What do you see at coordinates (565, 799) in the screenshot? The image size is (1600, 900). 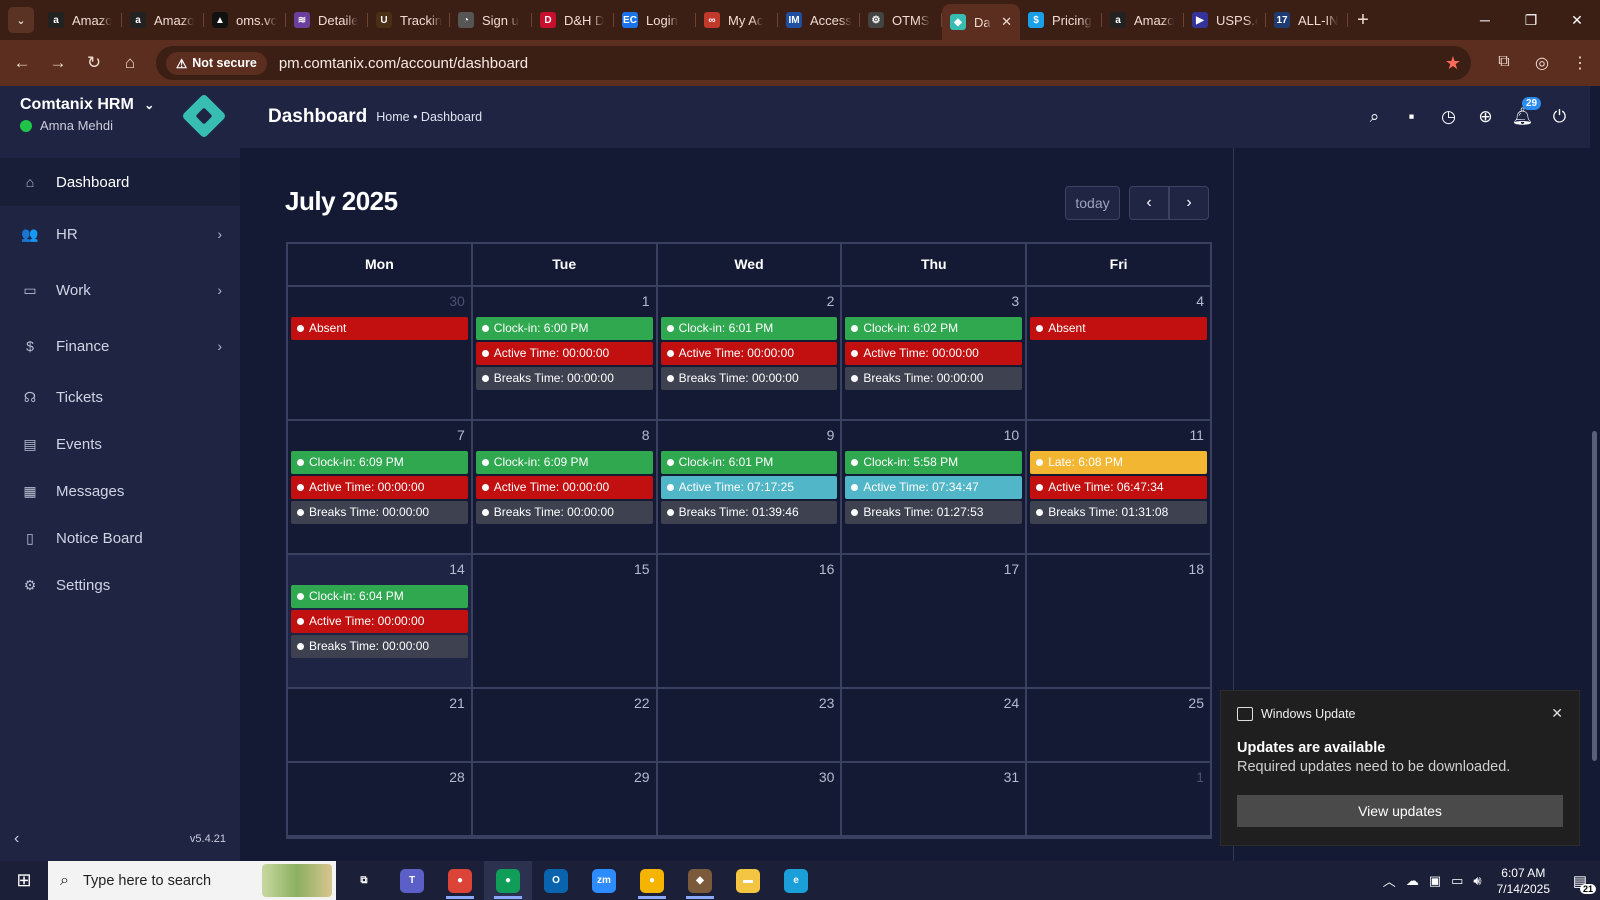 I see `calendar-day-cell: 29` at bounding box center [565, 799].